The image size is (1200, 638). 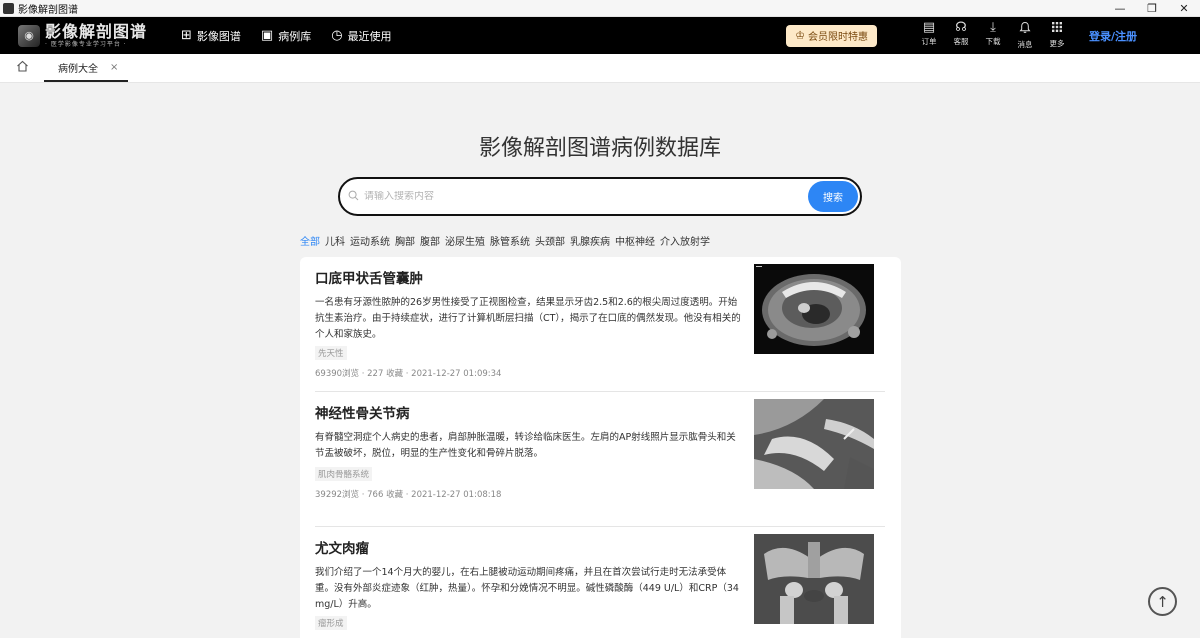 I want to click on case-title: 尤文肉瘤, so click(x=342, y=547).